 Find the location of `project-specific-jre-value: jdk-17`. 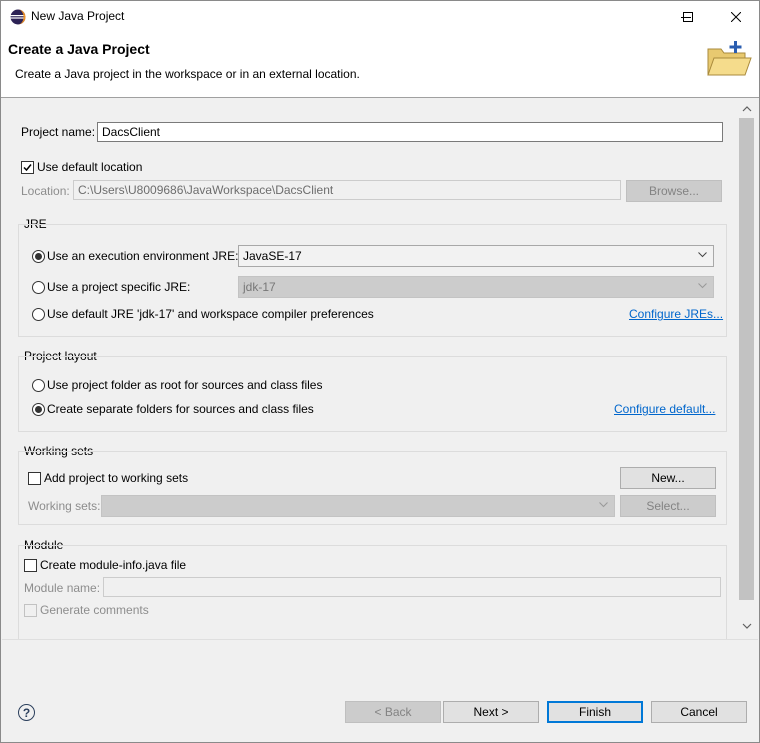

project-specific-jre-value: jdk-17 is located at coordinates (259, 287).